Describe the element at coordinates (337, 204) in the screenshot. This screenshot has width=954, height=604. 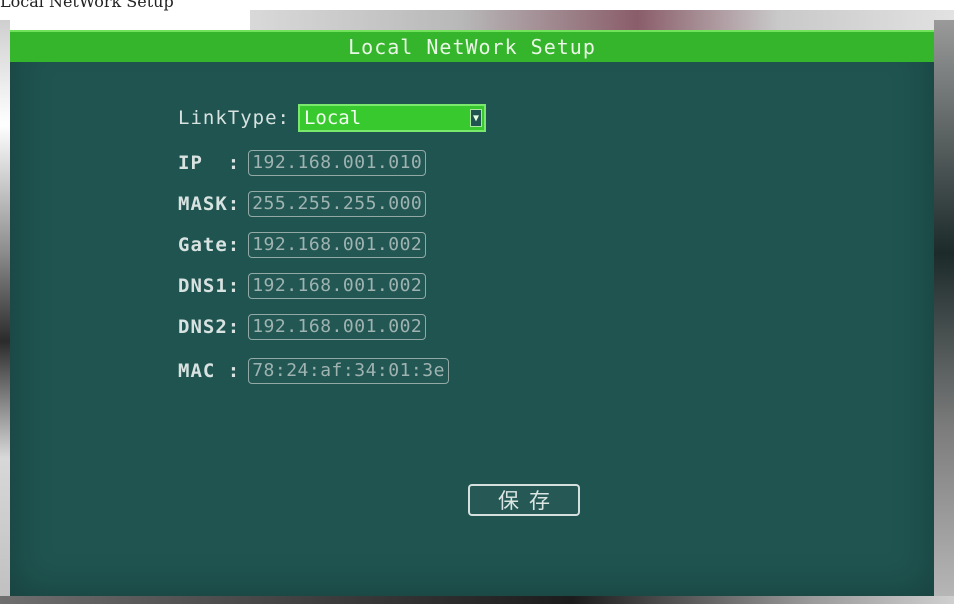
I see `mask-field: 255.255.255.000` at that location.